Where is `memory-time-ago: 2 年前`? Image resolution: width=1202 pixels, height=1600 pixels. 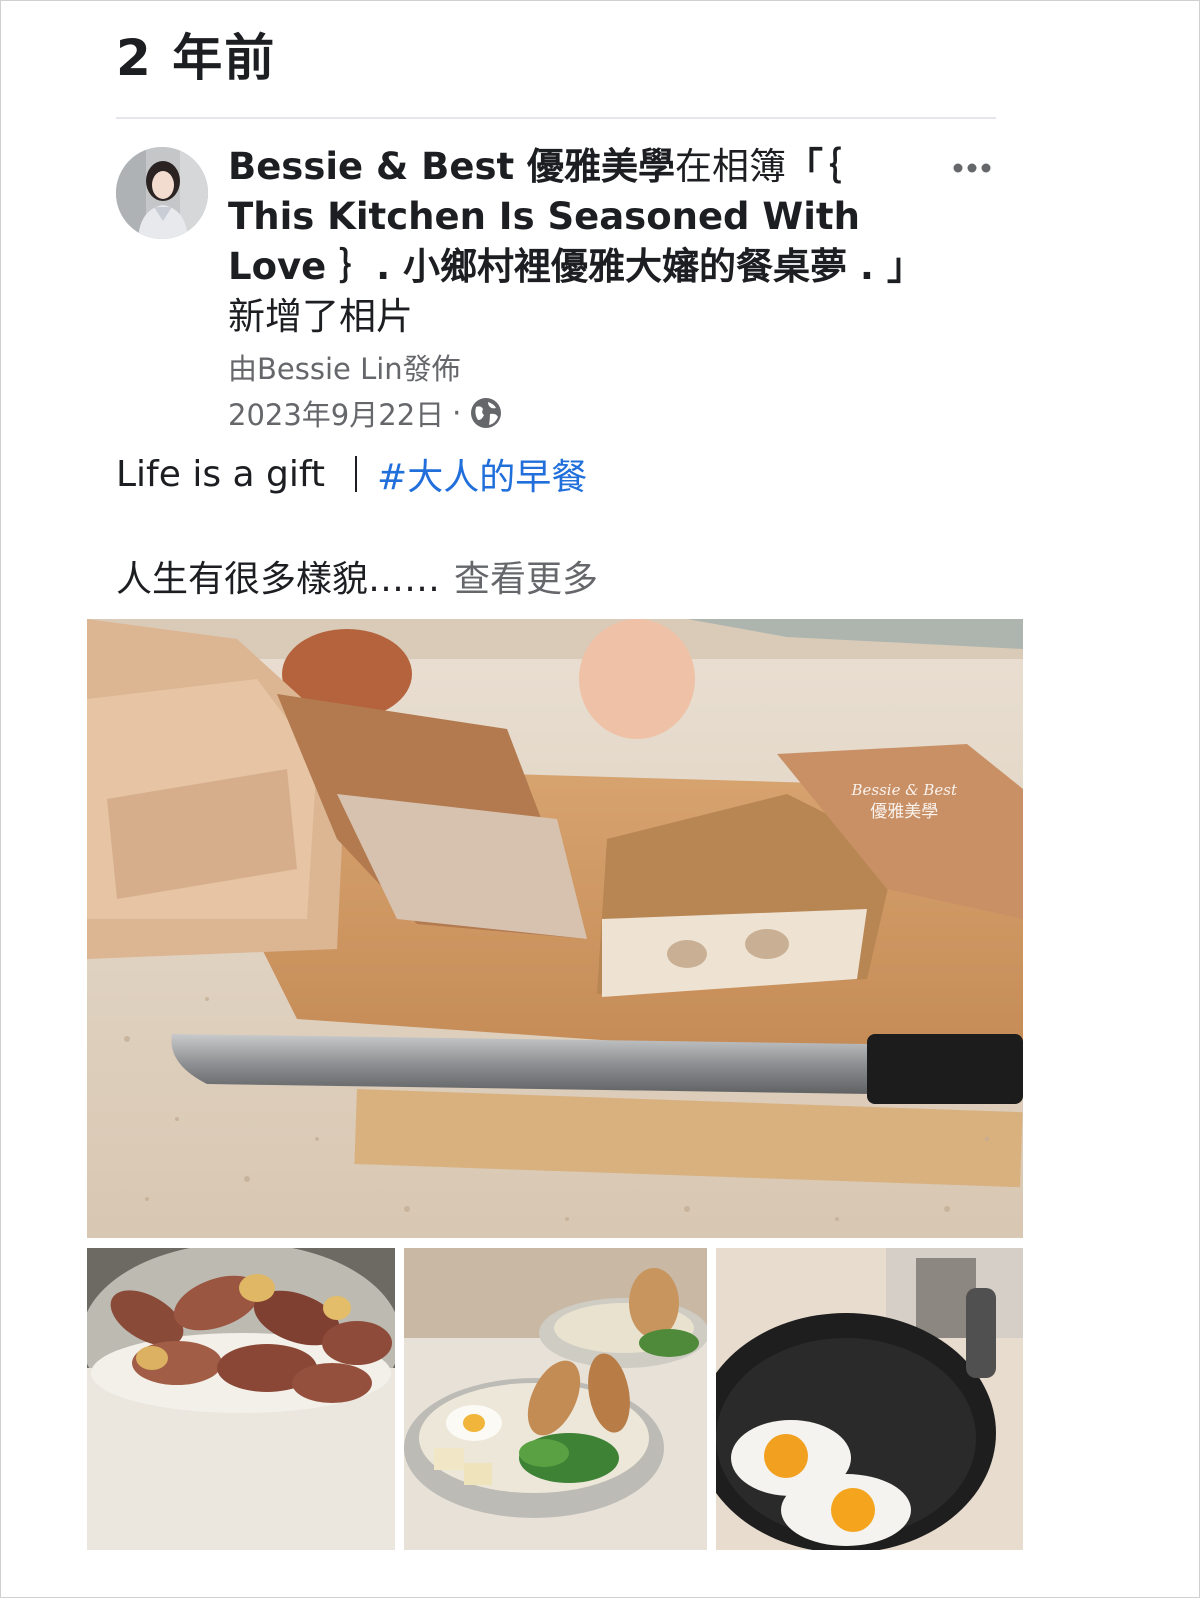
memory-time-ago: 2 年前 is located at coordinates (196, 58).